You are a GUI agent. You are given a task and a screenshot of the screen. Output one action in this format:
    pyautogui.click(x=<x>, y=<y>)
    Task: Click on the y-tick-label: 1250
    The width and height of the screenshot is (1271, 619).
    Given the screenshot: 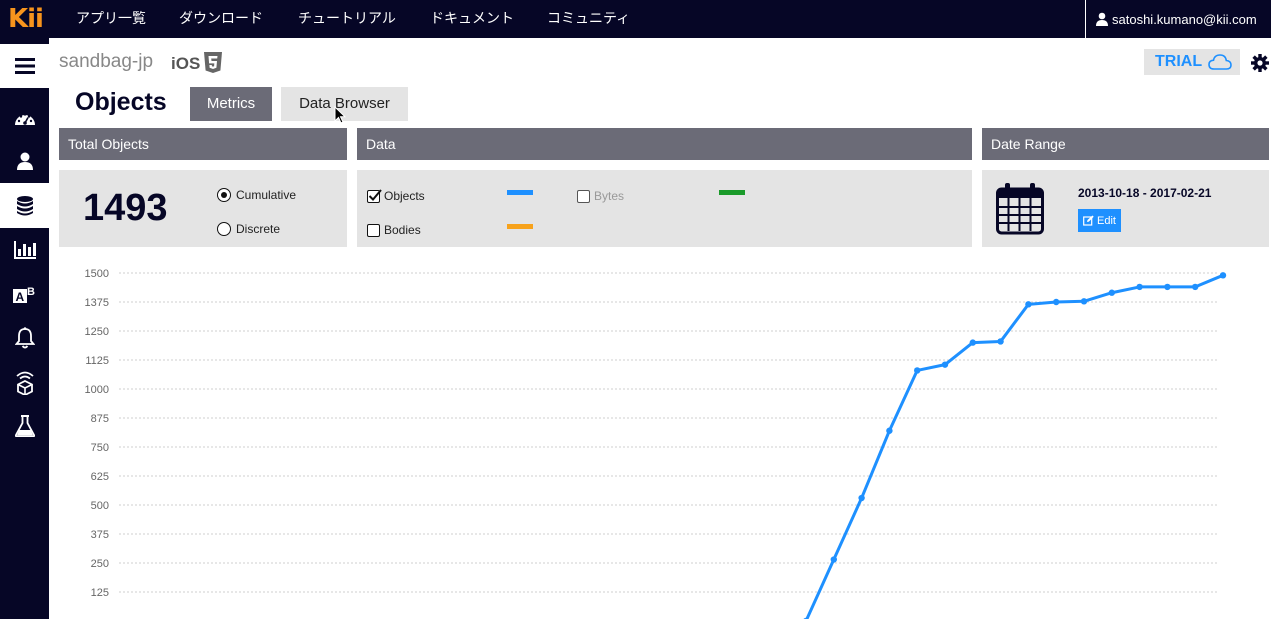 What is the action you would take?
    pyautogui.click(x=97, y=332)
    